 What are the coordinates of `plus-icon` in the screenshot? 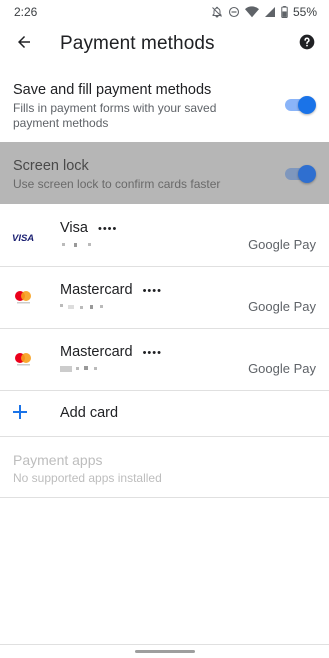 It's located at (20, 412).